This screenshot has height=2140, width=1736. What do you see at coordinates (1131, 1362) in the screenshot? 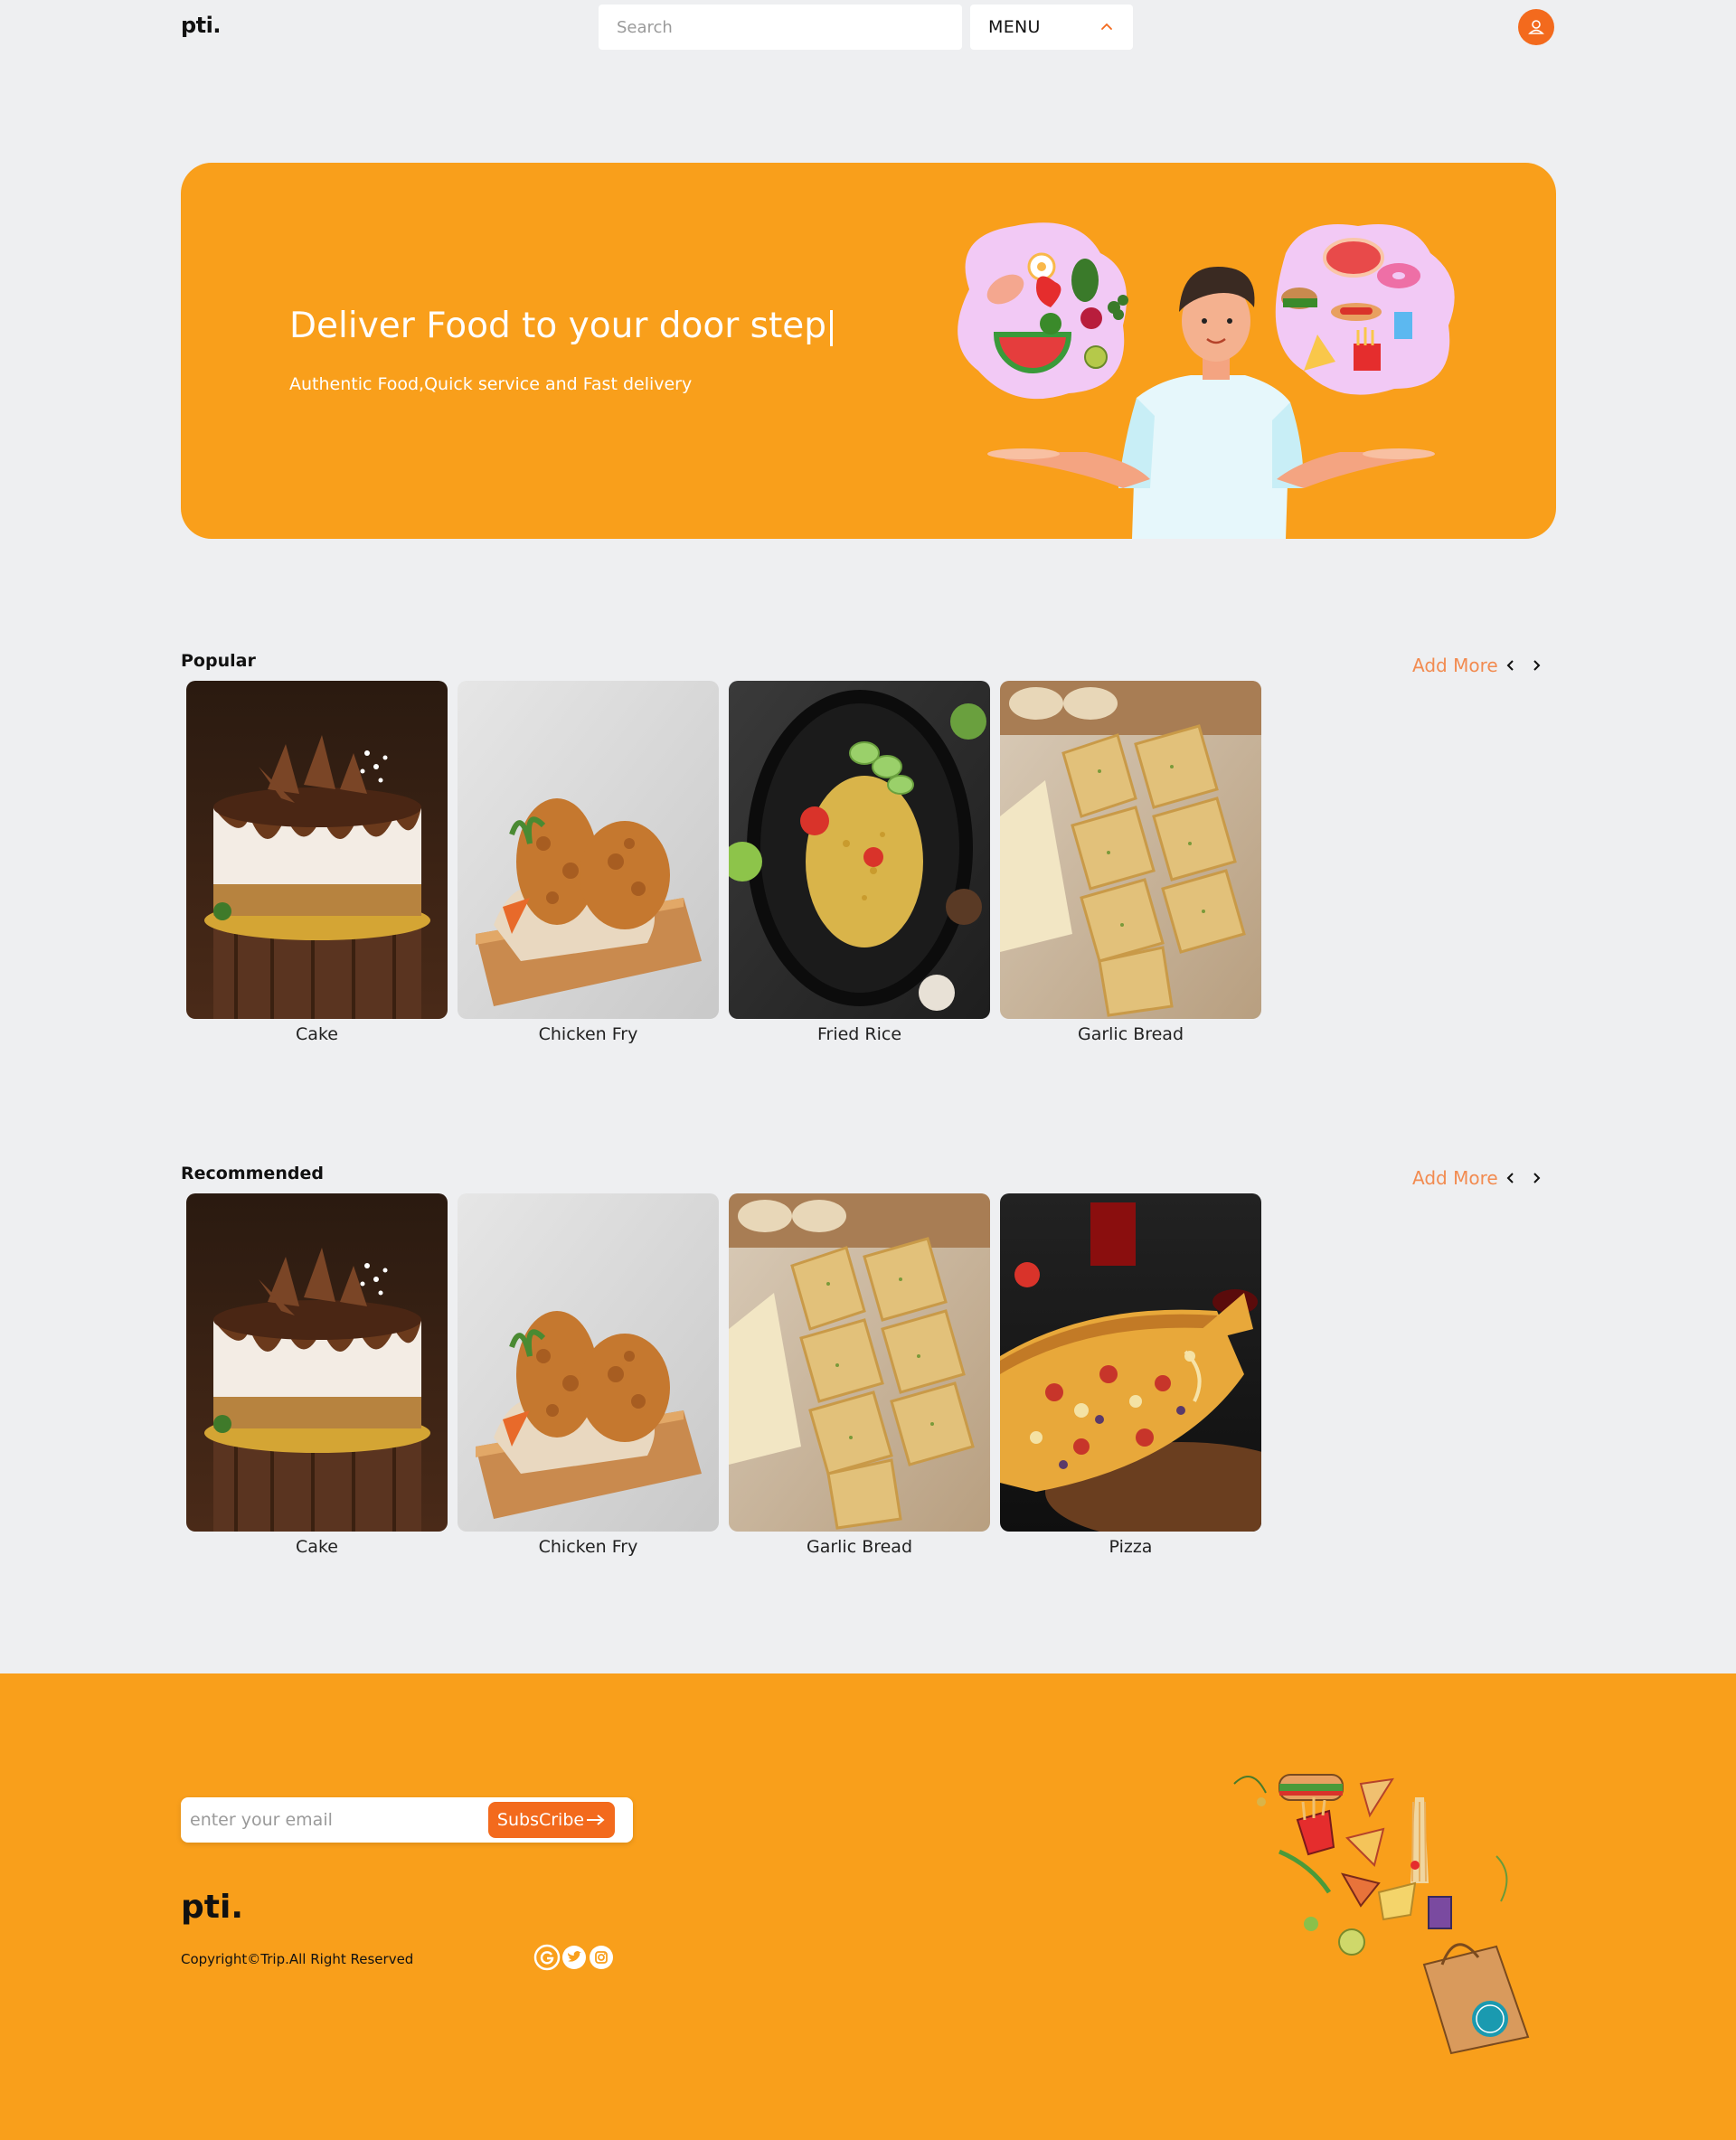
I see `pizza-image` at bounding box center [1131, 1362].